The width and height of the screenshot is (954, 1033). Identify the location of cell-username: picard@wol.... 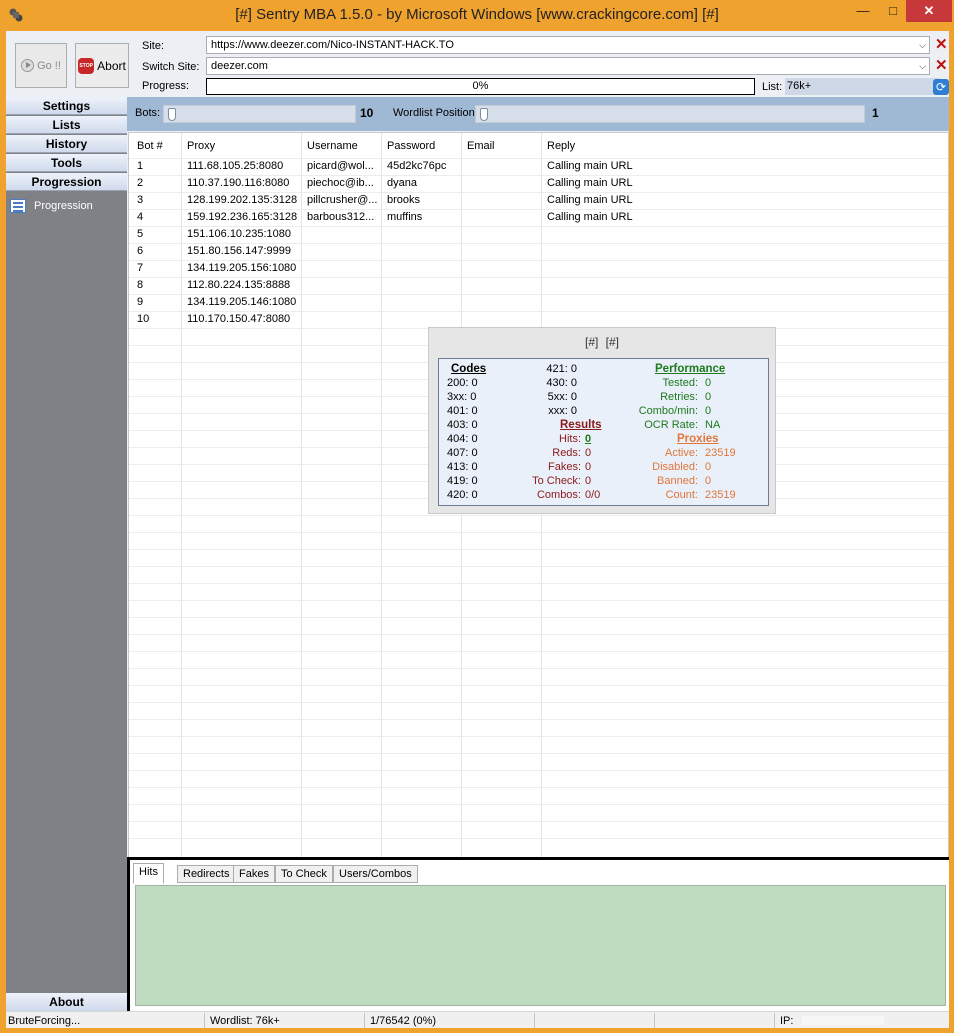
(340, 166).